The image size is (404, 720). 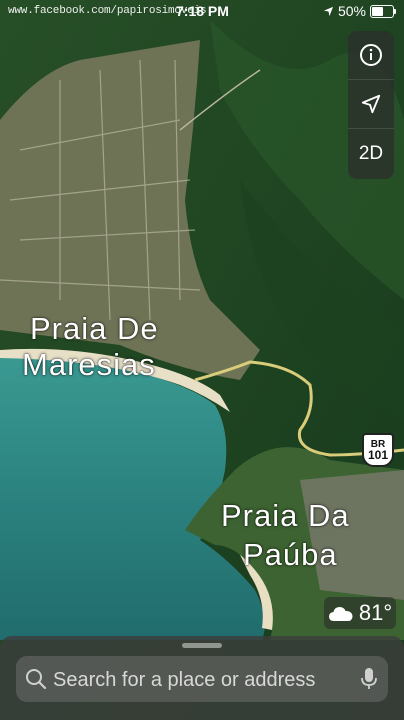 What do you see at coordinates (375, 612) in the screenshot?
I see `temperature: 81°` at bounding box center [375, 612].